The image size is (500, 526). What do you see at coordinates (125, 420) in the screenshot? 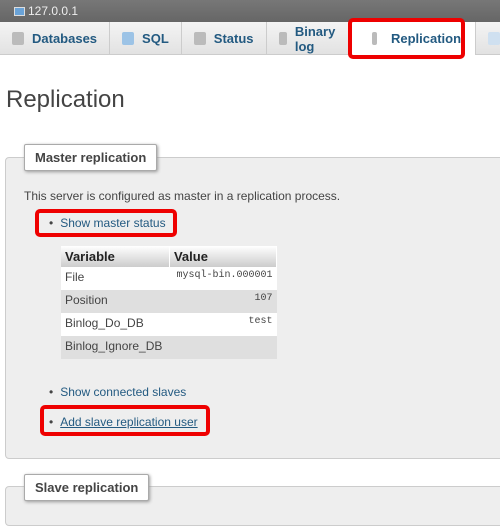
I see `highlight-add-slave-user` at bounding box center [125, 420].